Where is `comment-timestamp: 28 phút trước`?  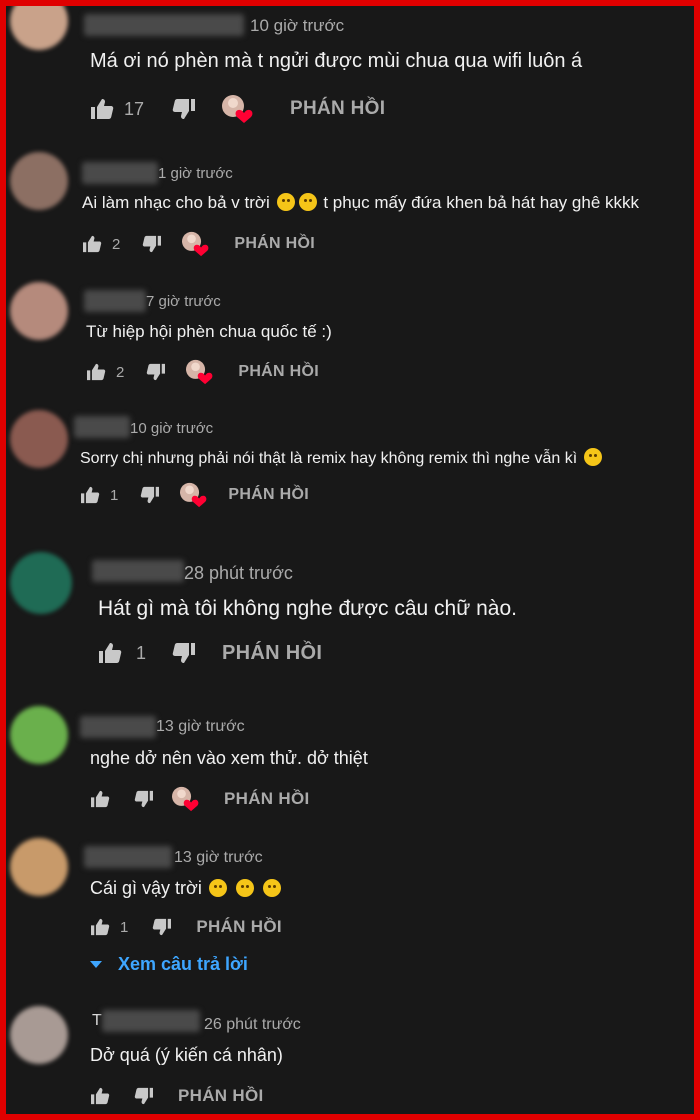
comment-timestamp: 28 phút trước is located at coordinates (238, 573).